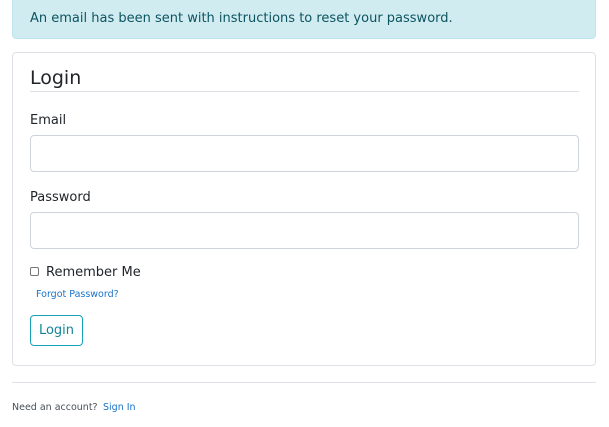  I want to click on need-account-text: Need an account?, so click(55, 407).